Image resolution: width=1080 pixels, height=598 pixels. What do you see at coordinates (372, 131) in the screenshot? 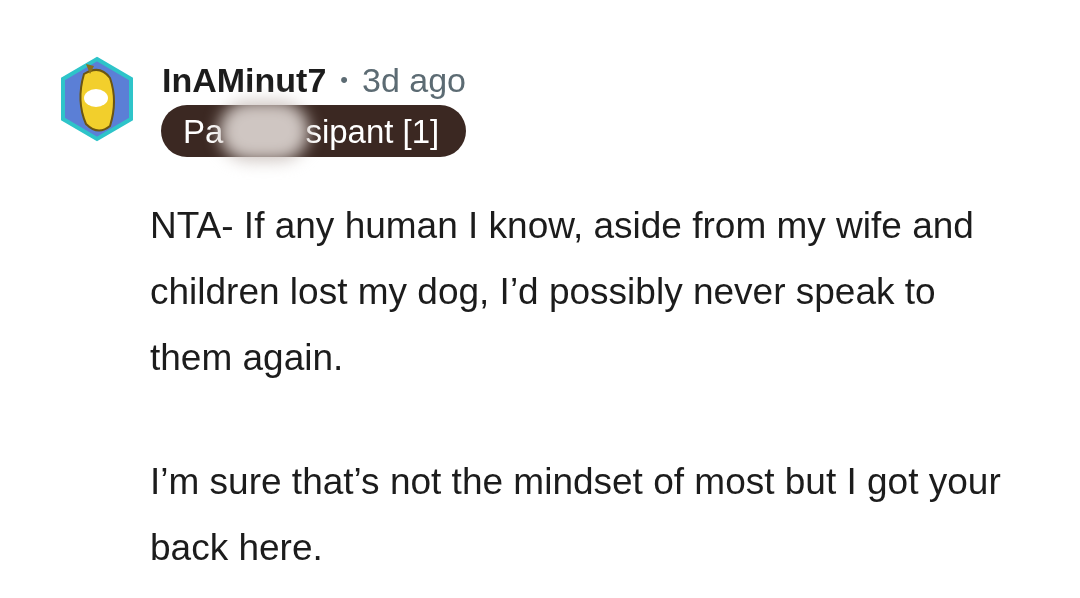
I see `flair-text-end: sipant [1]` at bounding box center [372, 131].